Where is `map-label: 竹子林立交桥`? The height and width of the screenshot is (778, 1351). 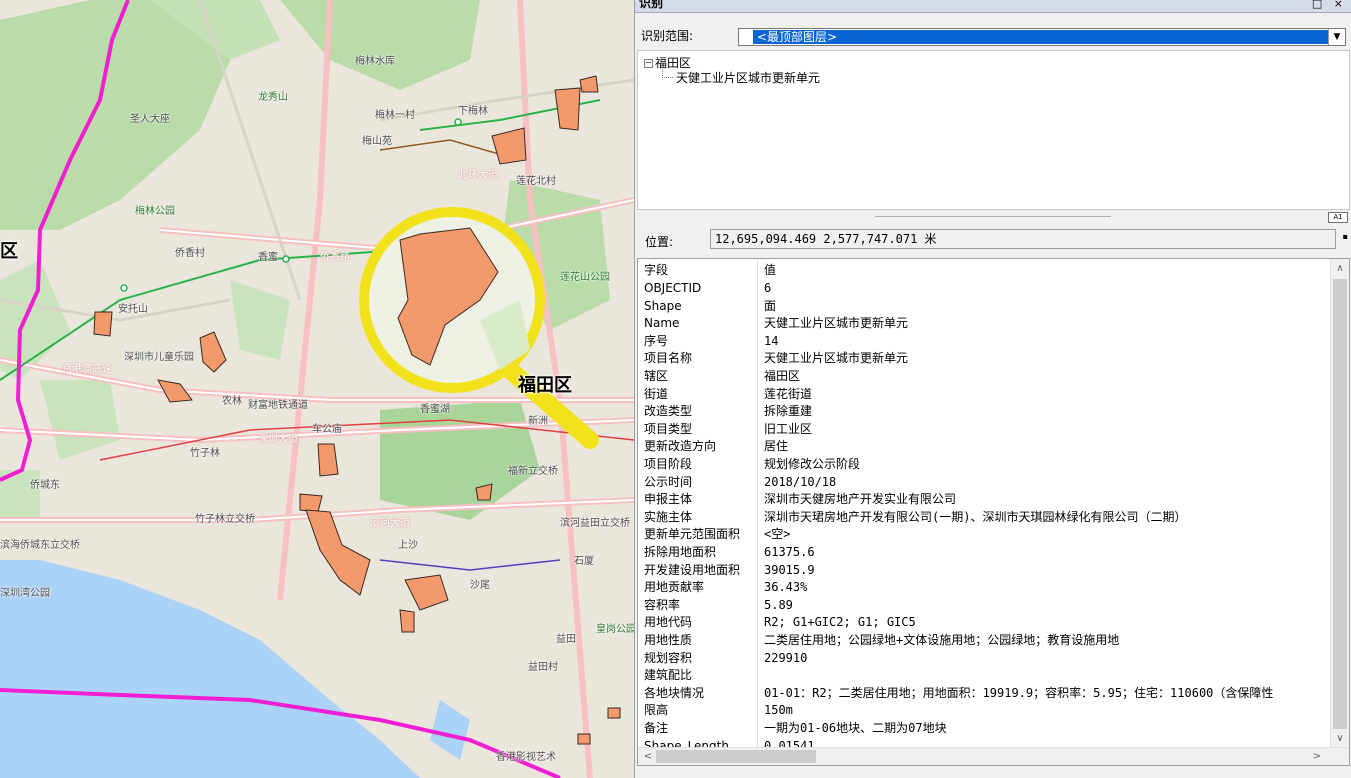
map-label: 竹子林立交桥 is located at coordinates (225, 519).